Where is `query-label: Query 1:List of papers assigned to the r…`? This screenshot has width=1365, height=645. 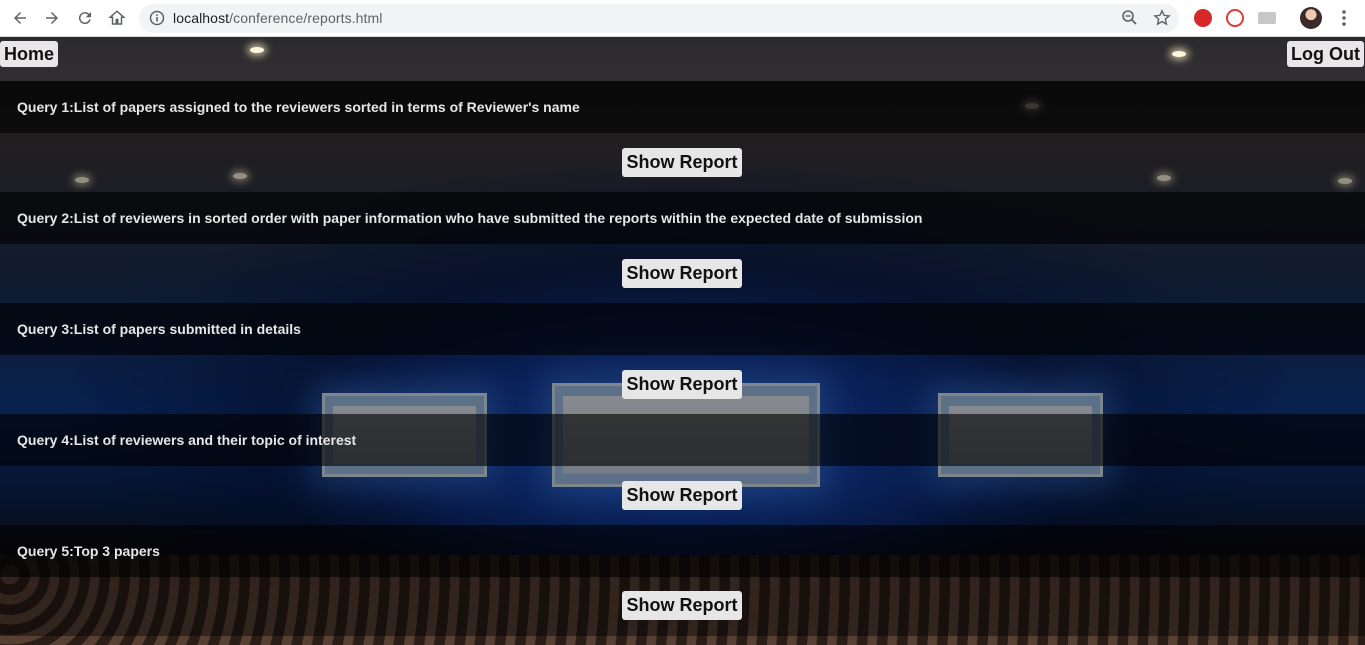
query-label: Query 1:List of papers assigned to the r… is located at coordinates (298, 107).